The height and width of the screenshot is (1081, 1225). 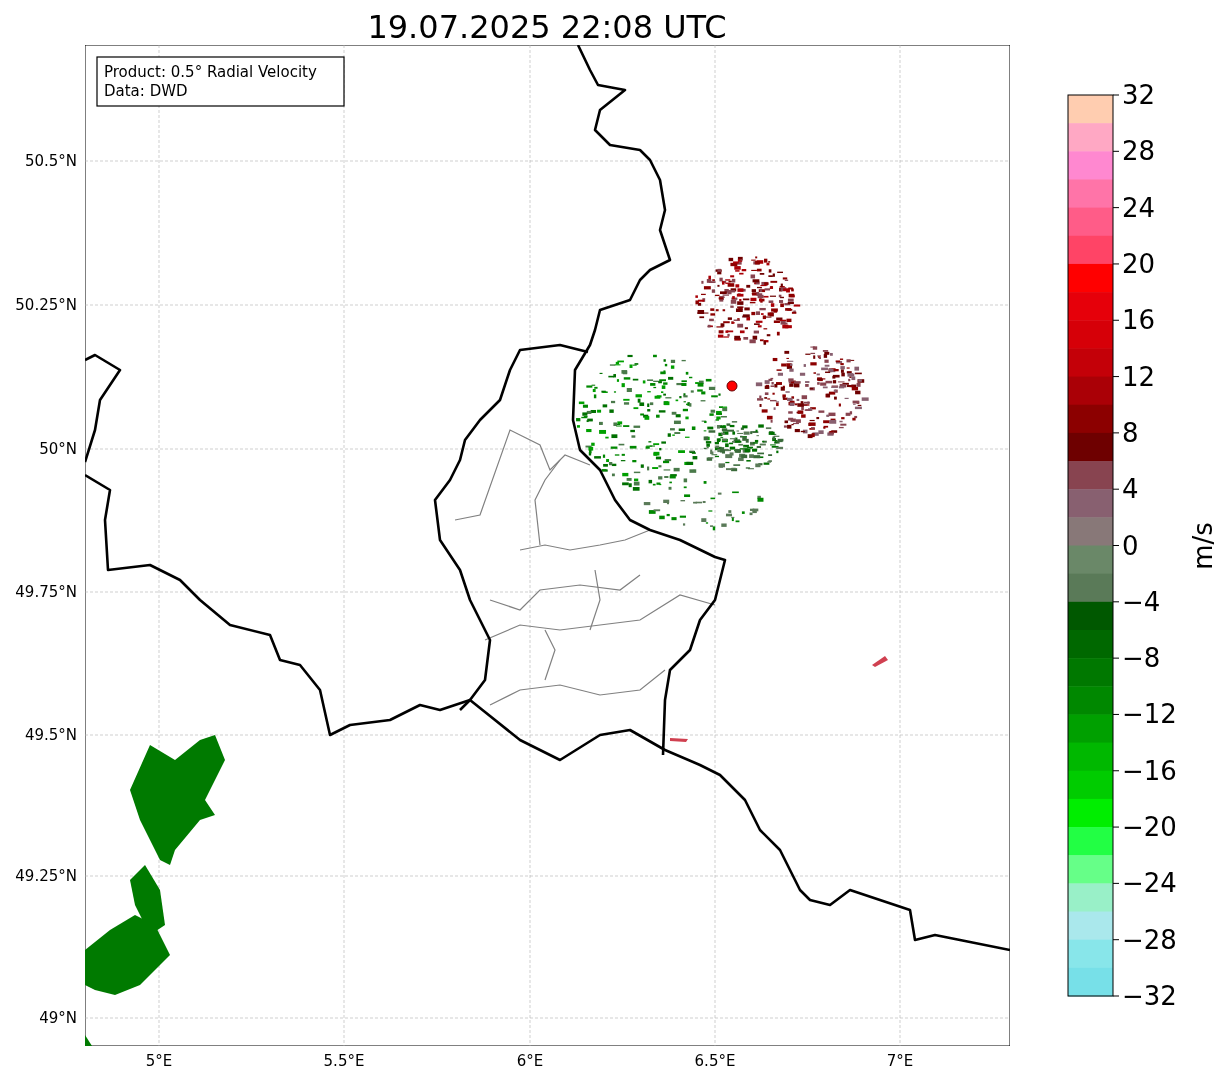 What do you see at coordinates (1130, 545) in the screenshot?
I see `colorbar-tick-label: 0` at bounding box center [1130, 545].